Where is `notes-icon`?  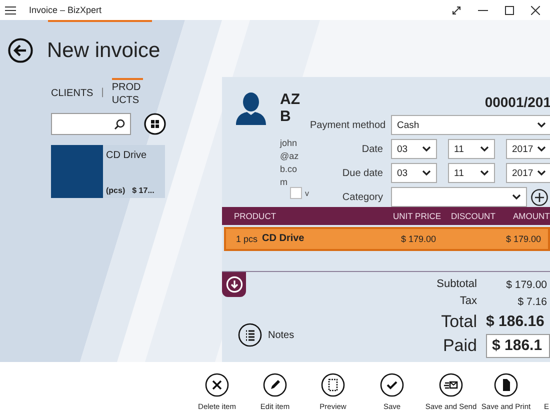 notes-icon is located at coordinates (250, 335).